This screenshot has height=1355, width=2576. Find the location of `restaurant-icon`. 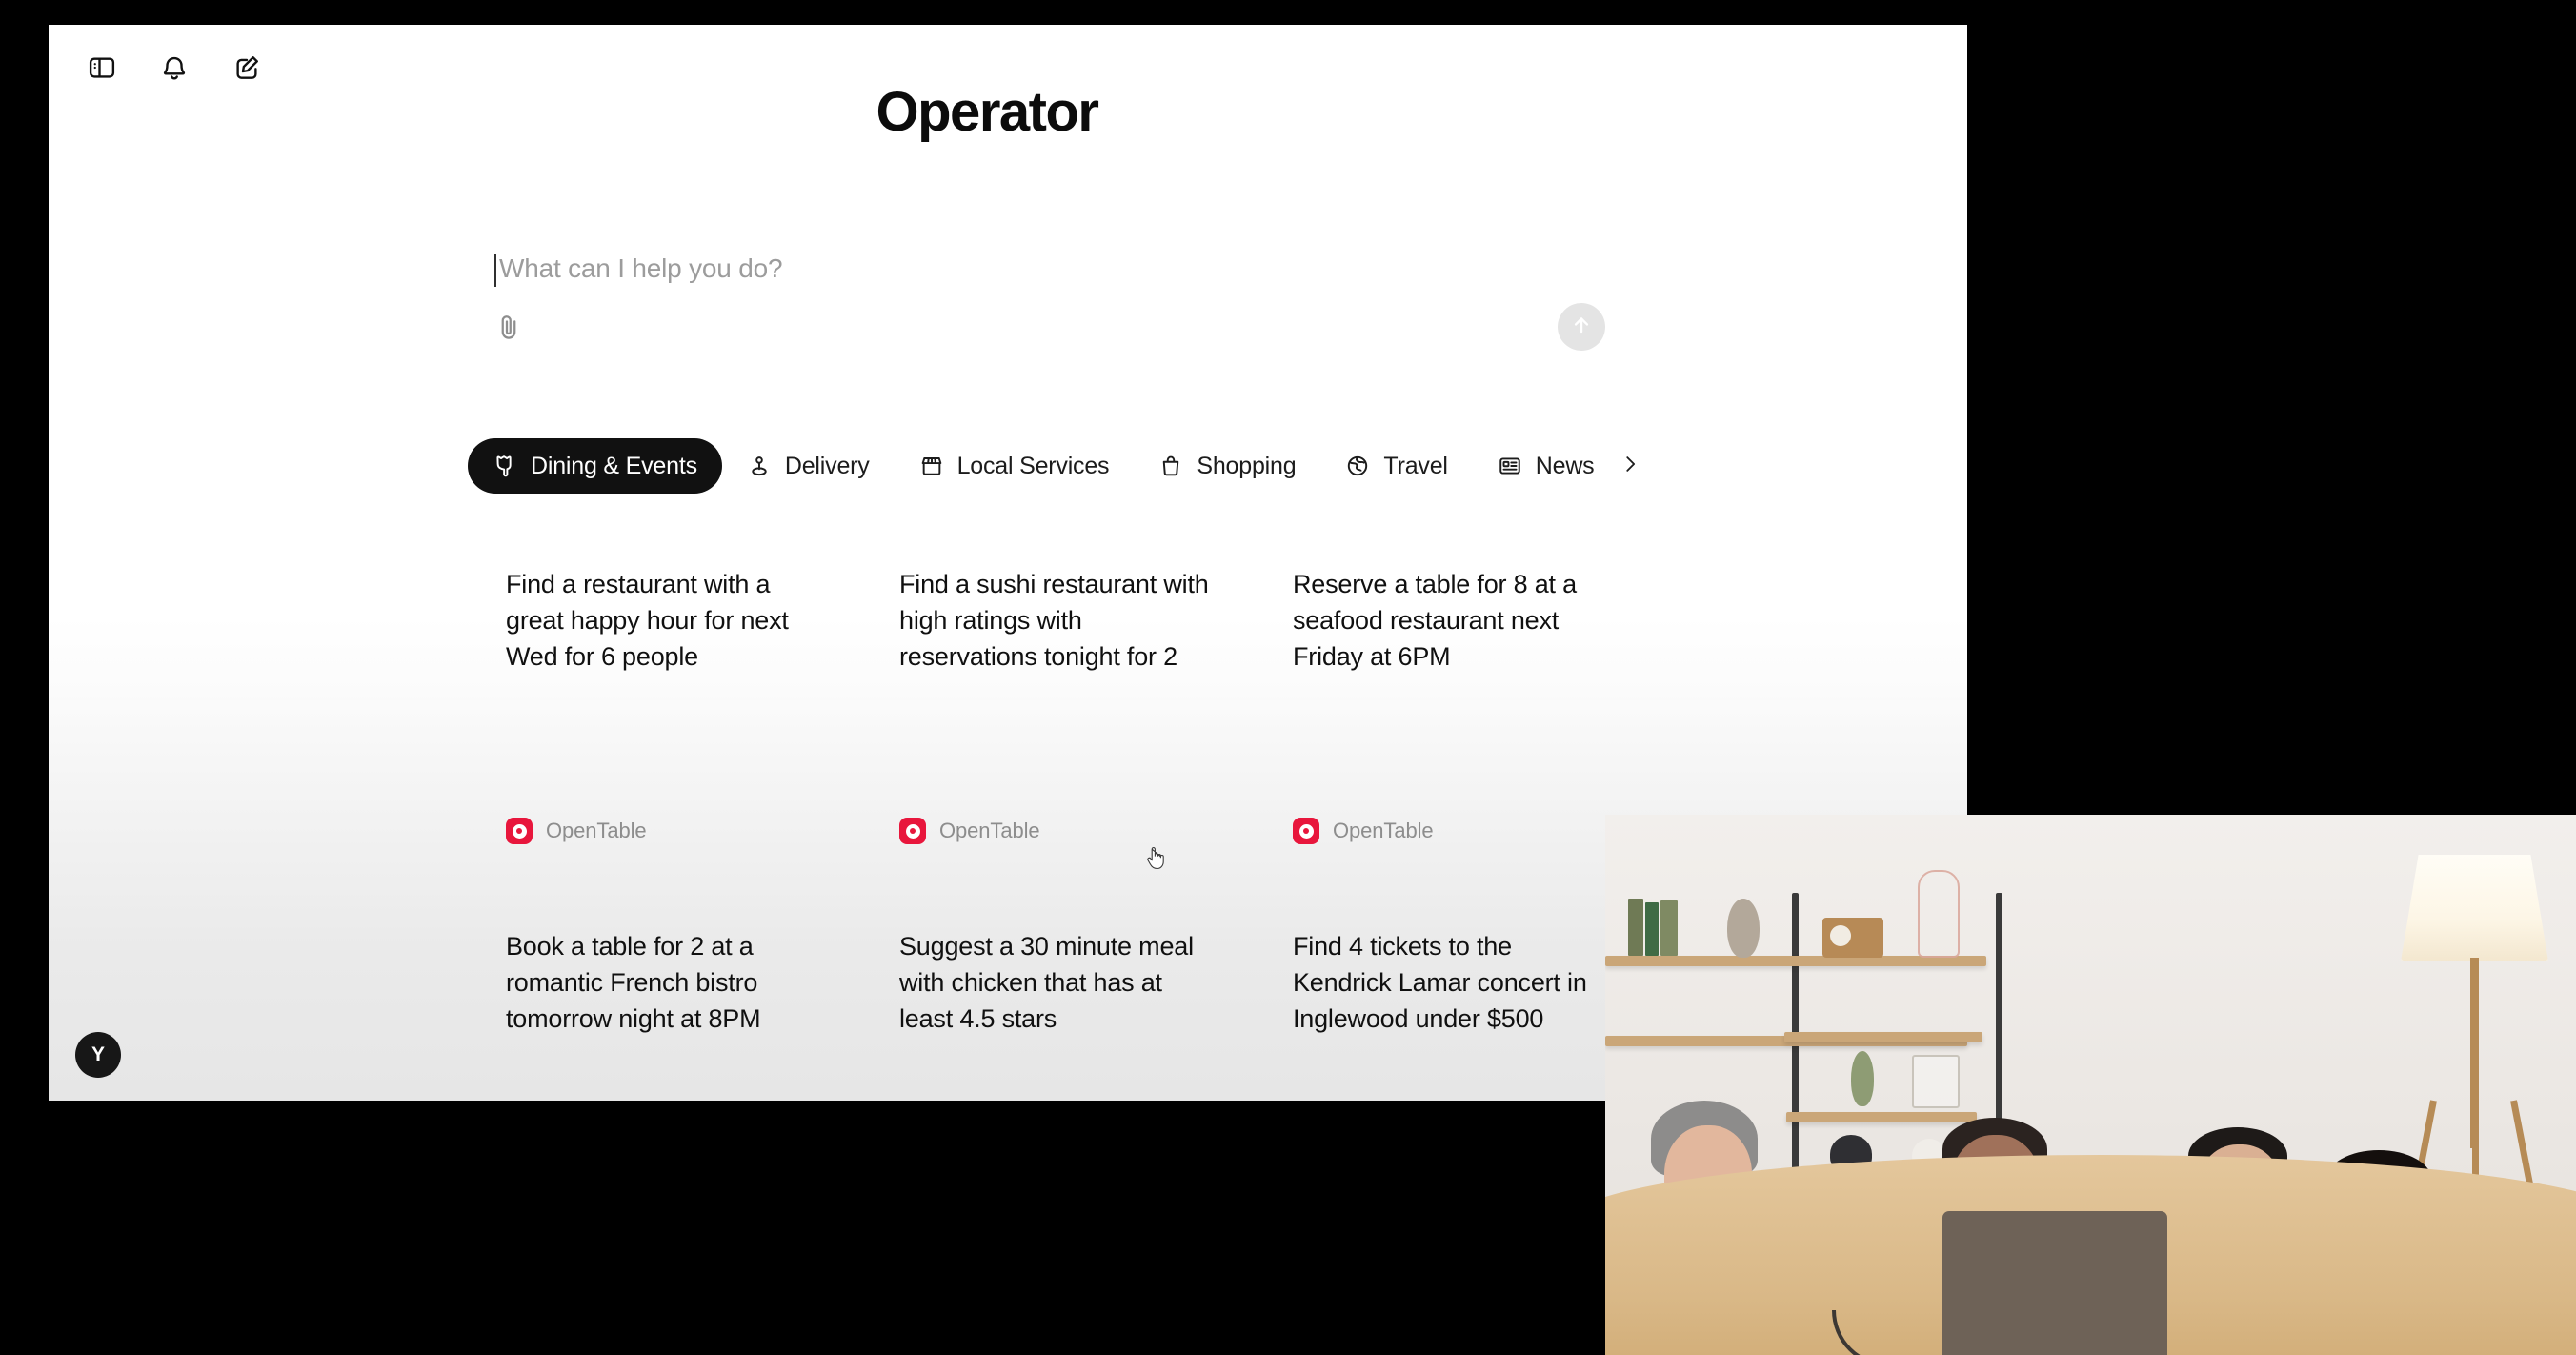

restaurant-icon is located at coordinates (505, 466).